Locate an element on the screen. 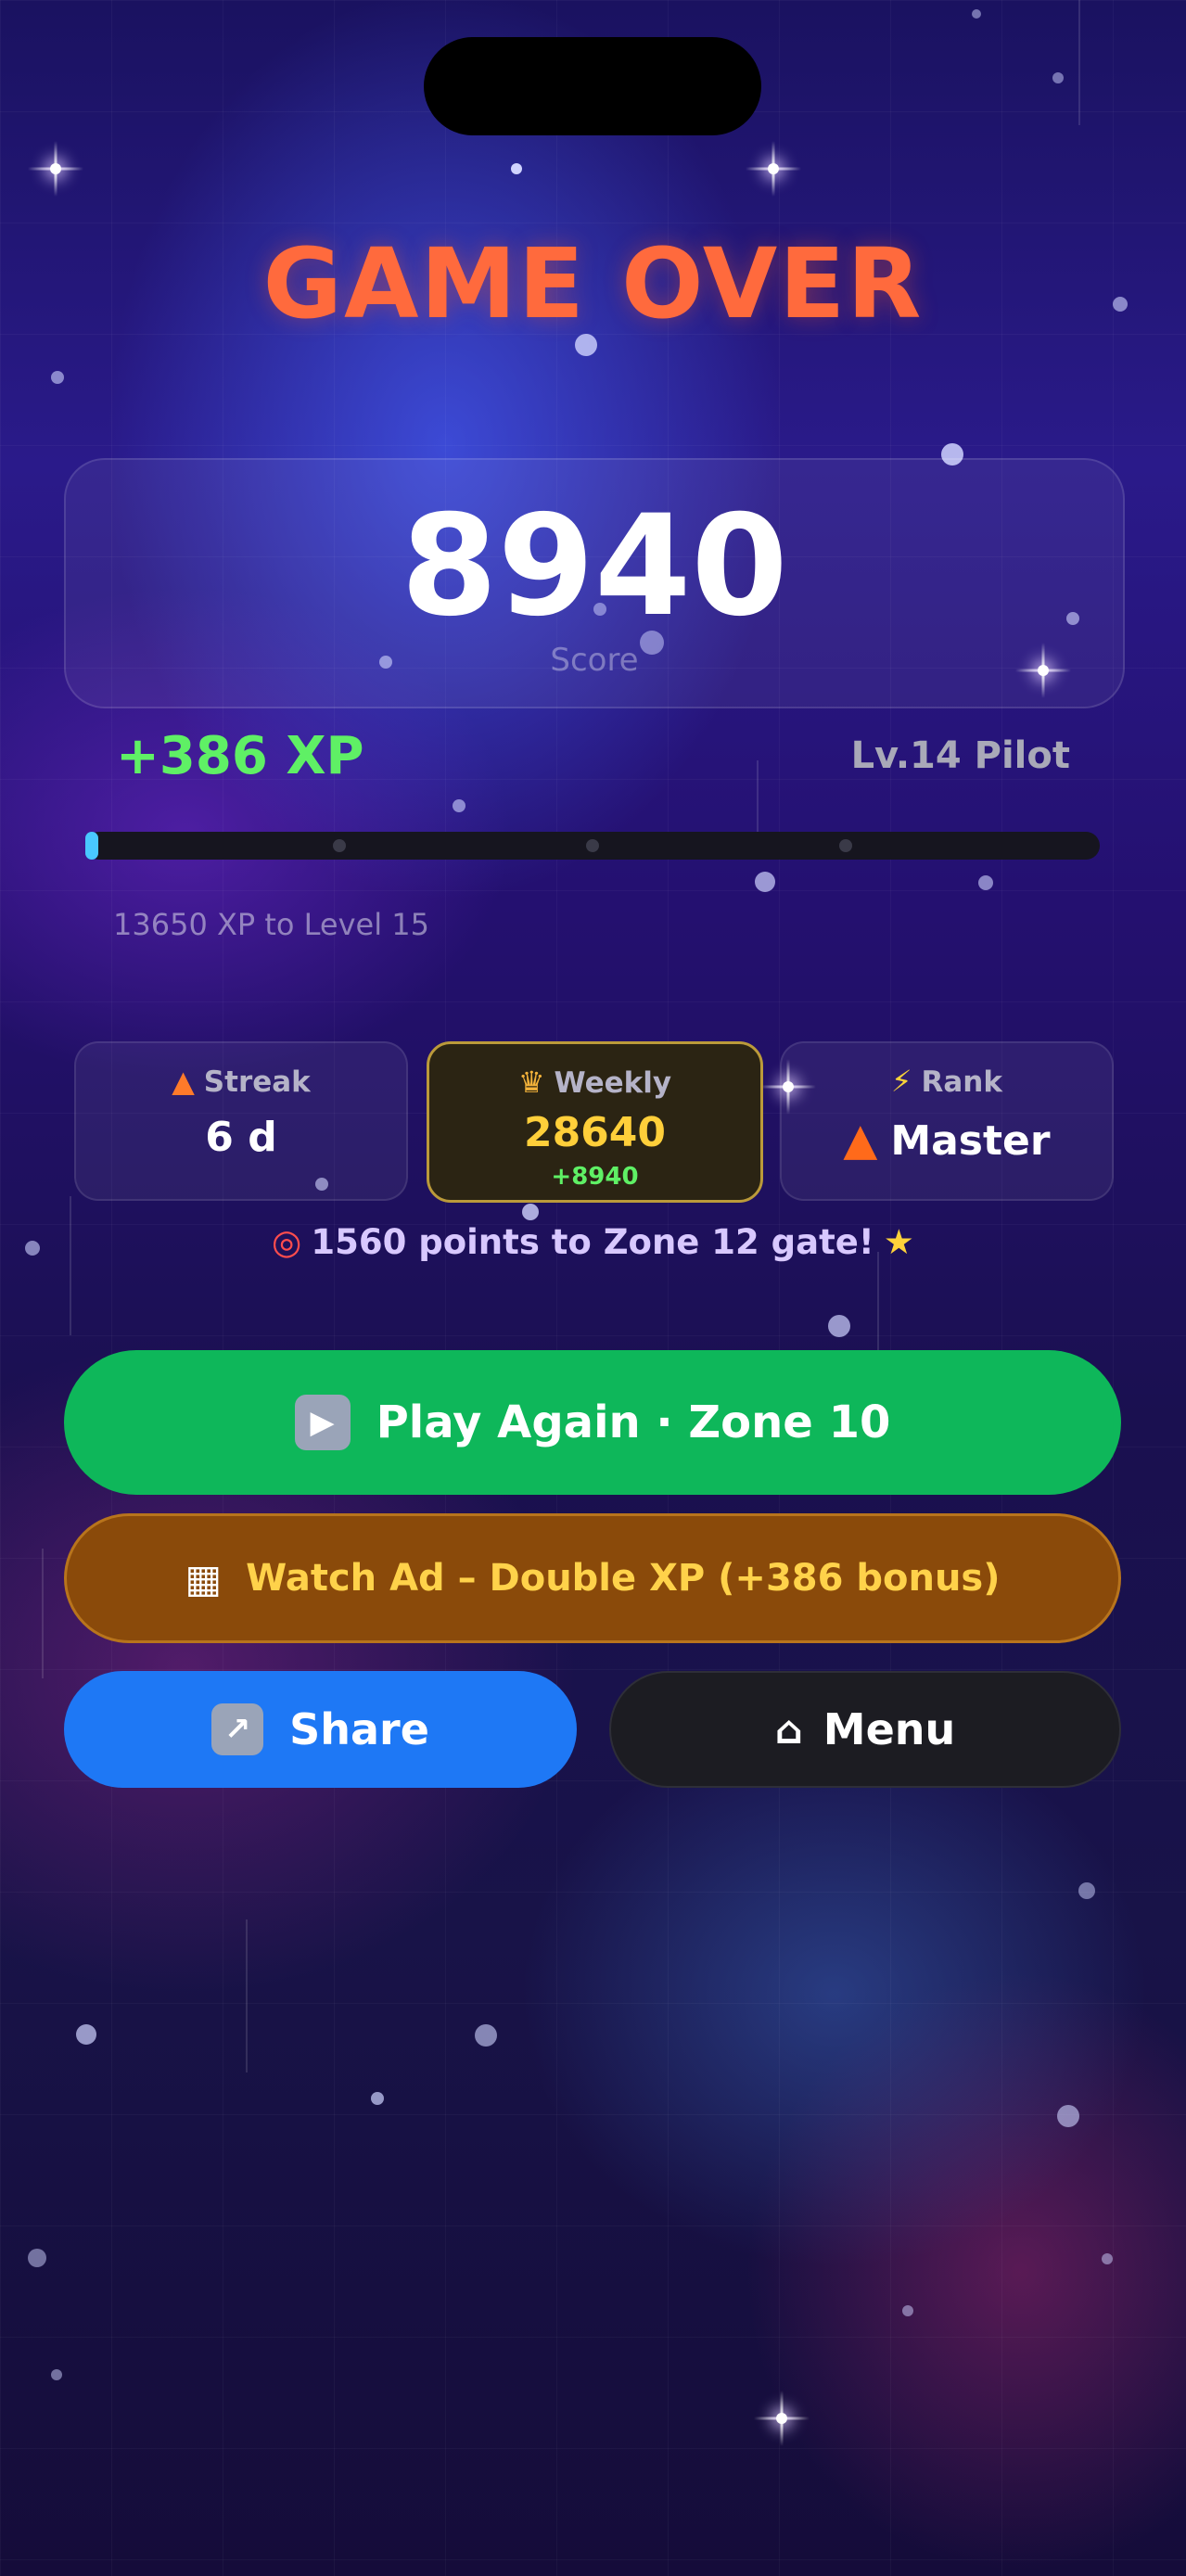  game-over-title: GAME OVER is located at coordinates (593, 283).